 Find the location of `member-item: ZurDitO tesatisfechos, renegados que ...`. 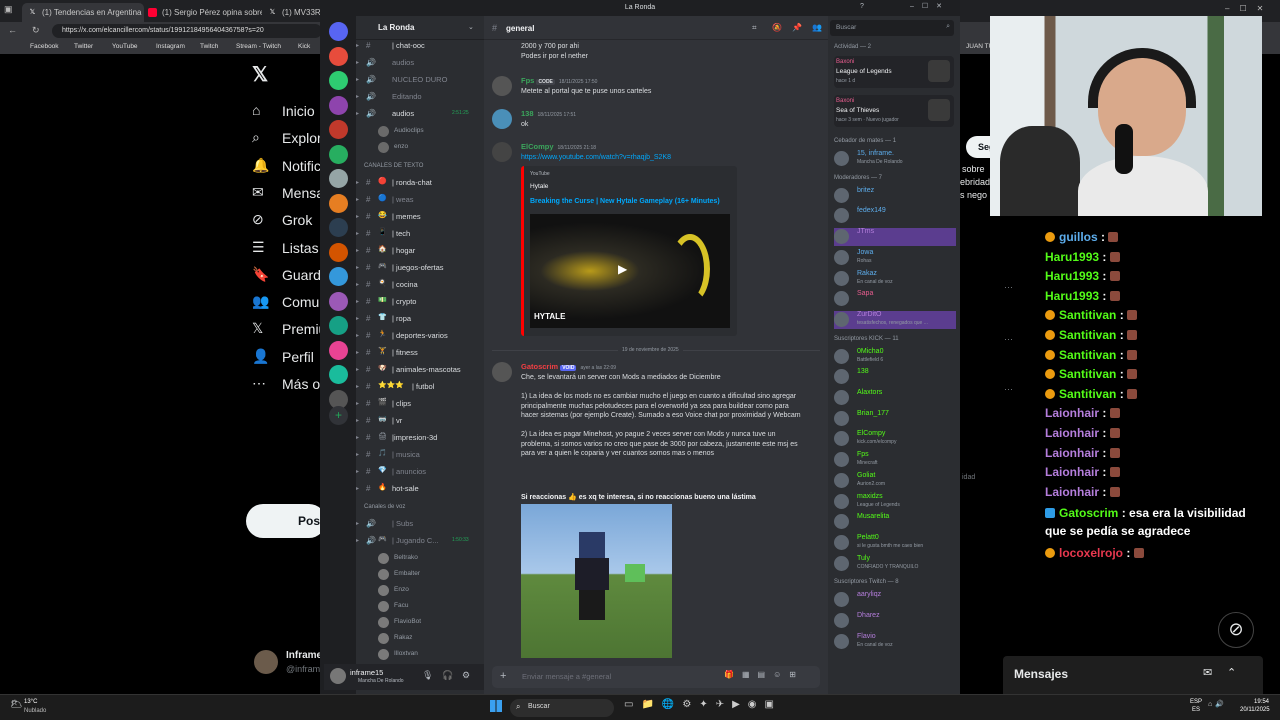

member-item: ZurDitO tesatisfechos, renegados que ... is located at coordinates (895, 319).